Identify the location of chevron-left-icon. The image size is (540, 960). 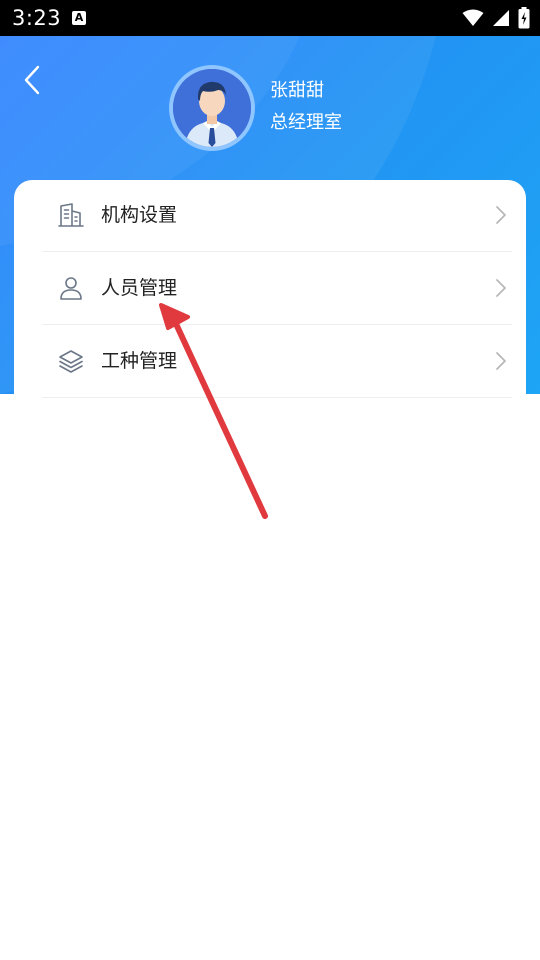
(32, 80).